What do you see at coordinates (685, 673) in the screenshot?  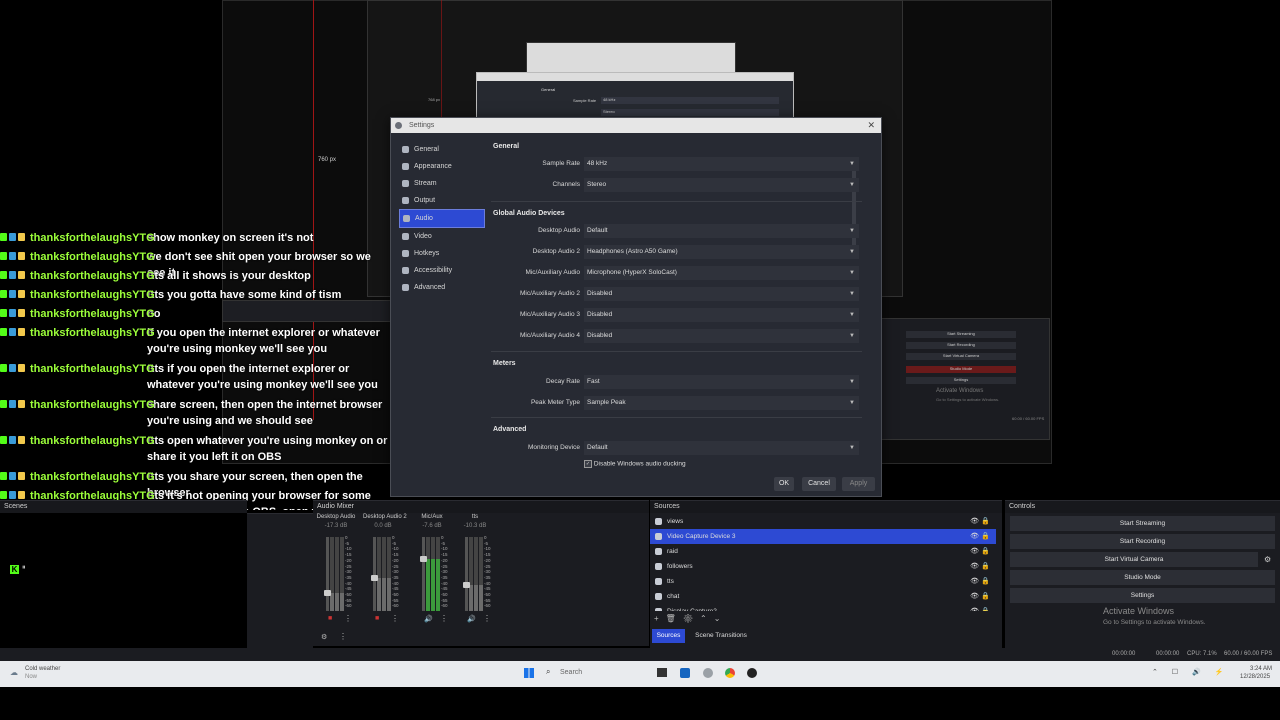 I see `store-icon` at bounding box center [685, 673].